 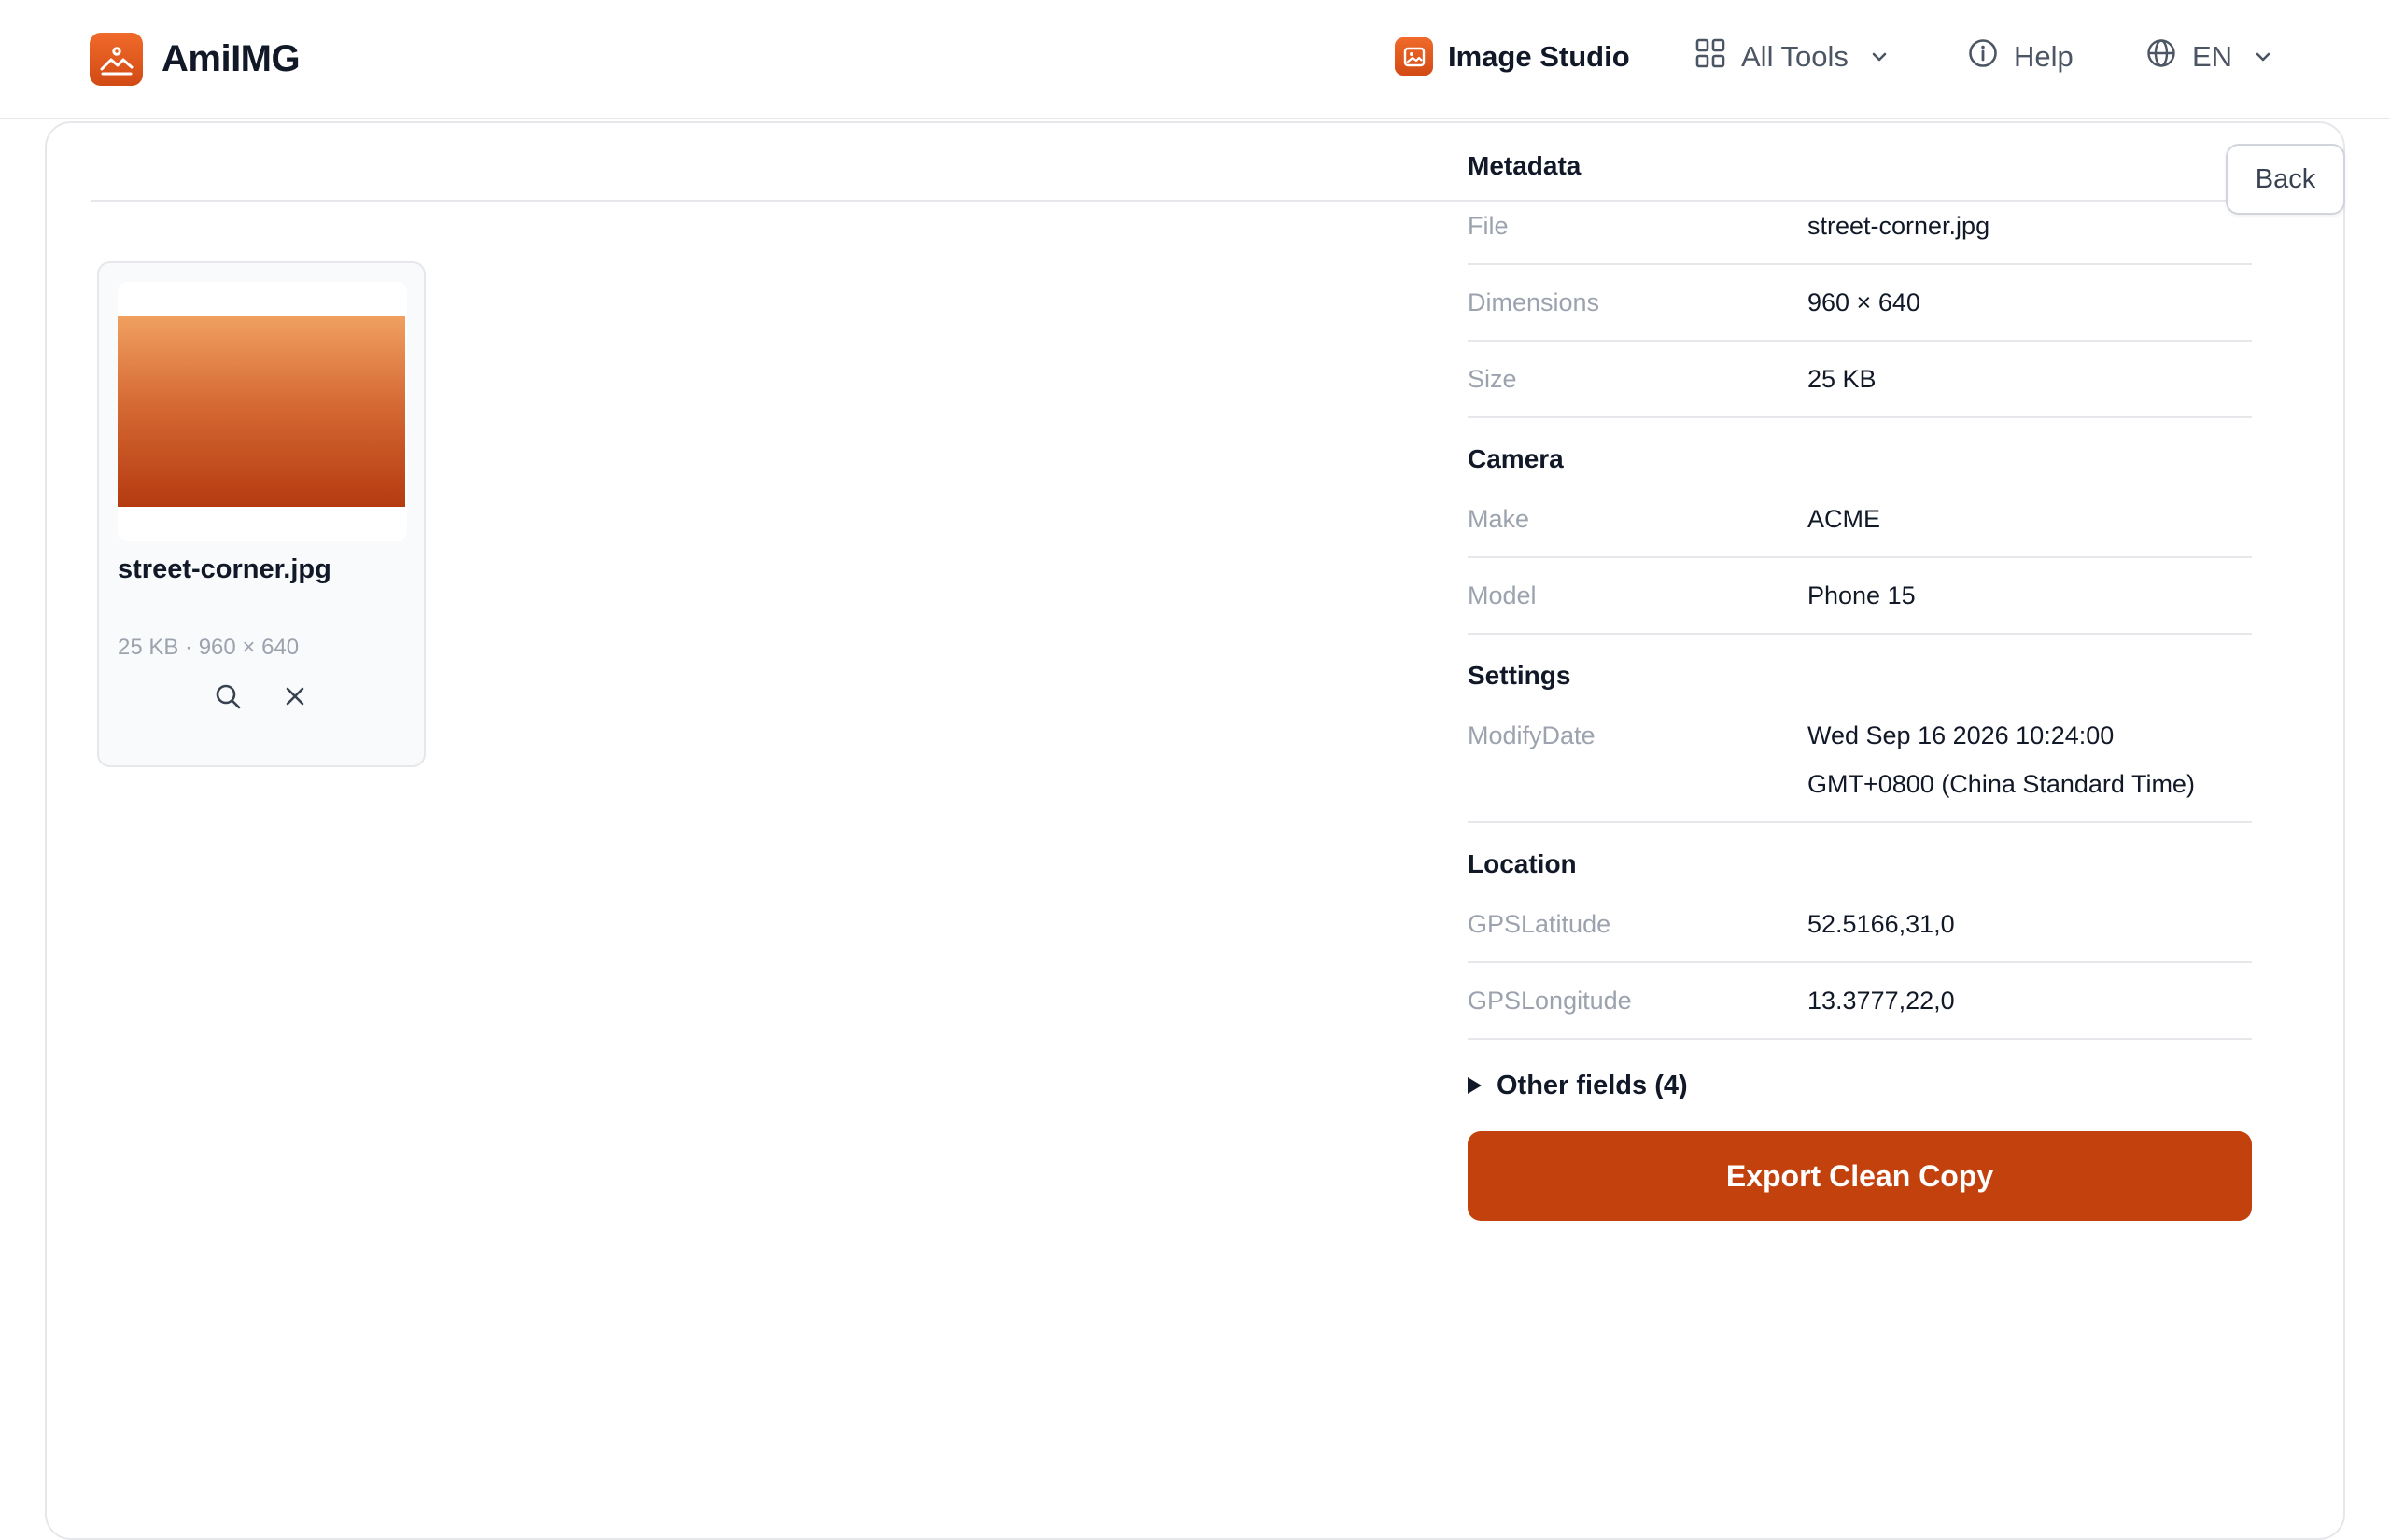 What do you see at coordinates (1488, 225) in the screenshot?
I see `field-key: File` at bounding box center [1488, 225].